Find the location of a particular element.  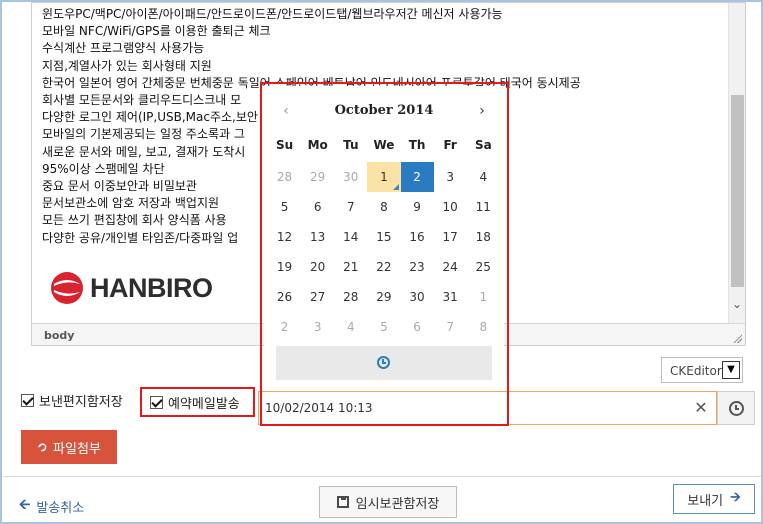

weekday-label: We is located at coordinates (384, 145).